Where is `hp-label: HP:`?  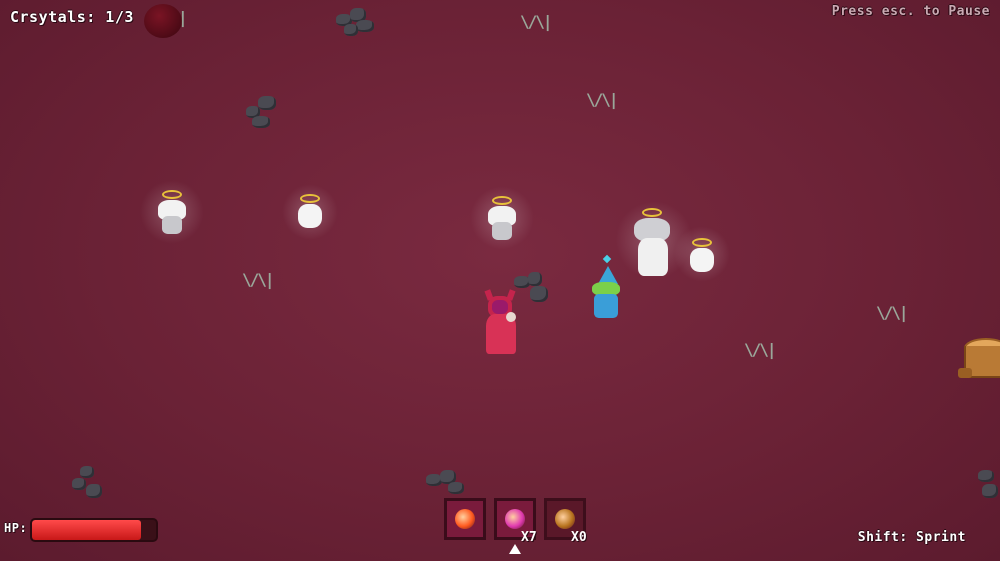
hp-label: HP: is located at coordinates (16, 528).